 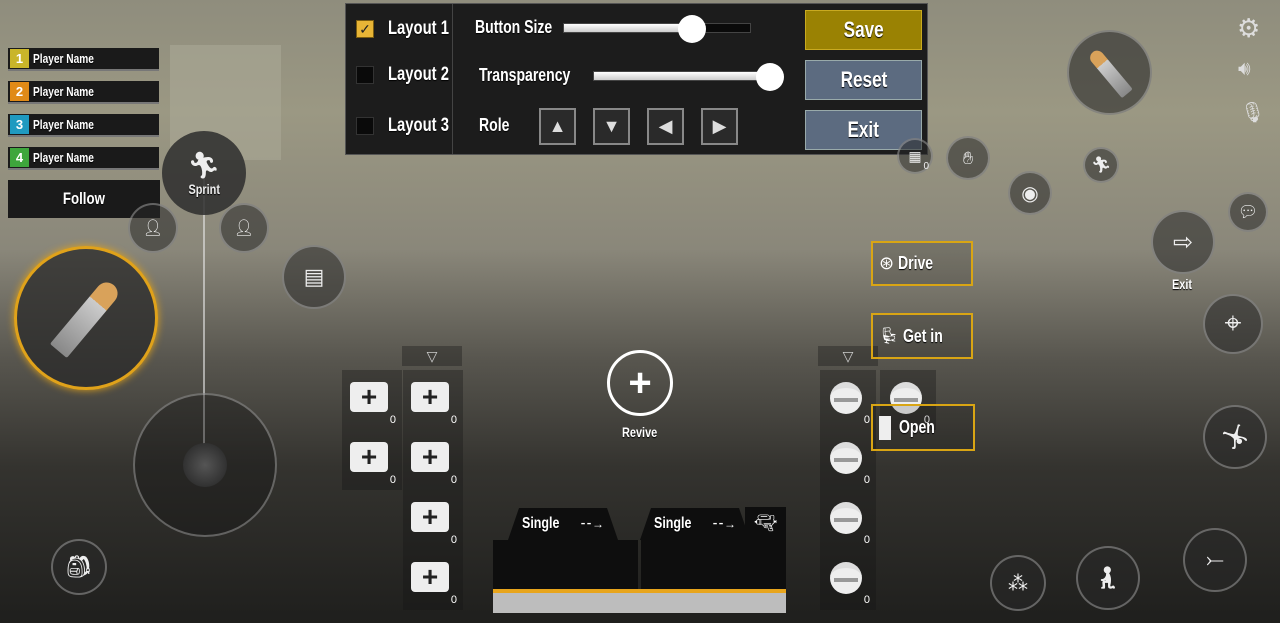 I want to click on backpack-button: 🎒︎, so click(x=79, y=567).